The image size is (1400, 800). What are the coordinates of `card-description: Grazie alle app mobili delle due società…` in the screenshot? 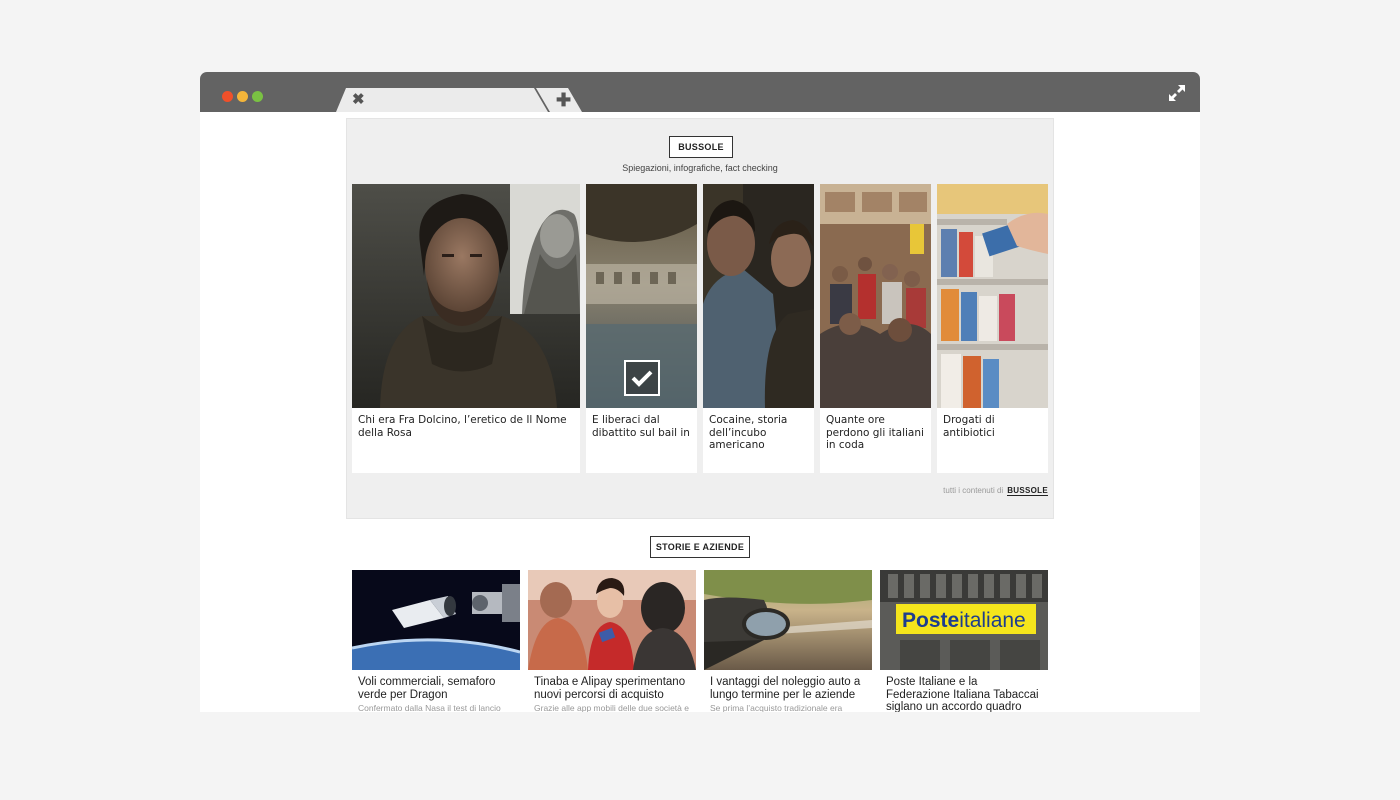 It's located at (611, 707).